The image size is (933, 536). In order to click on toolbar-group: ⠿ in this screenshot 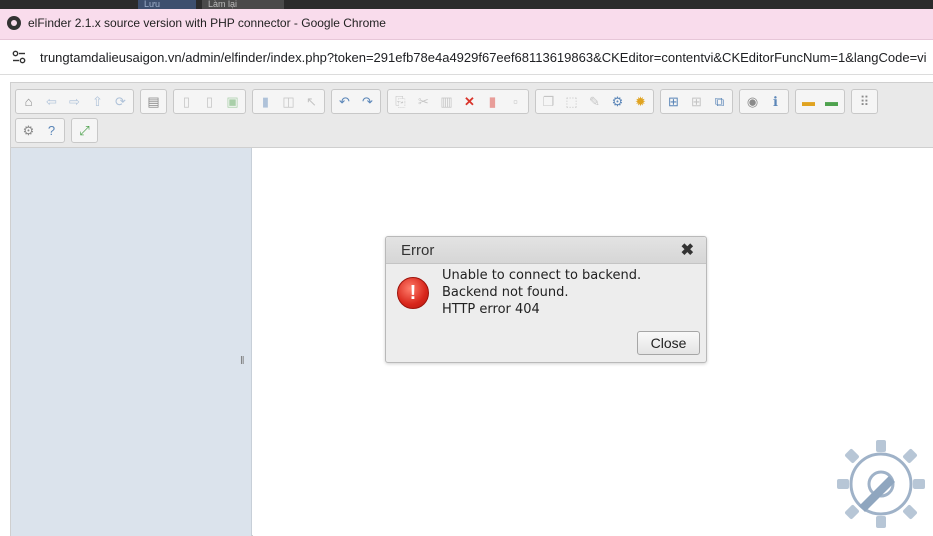, I will do `click(864, 101)`.